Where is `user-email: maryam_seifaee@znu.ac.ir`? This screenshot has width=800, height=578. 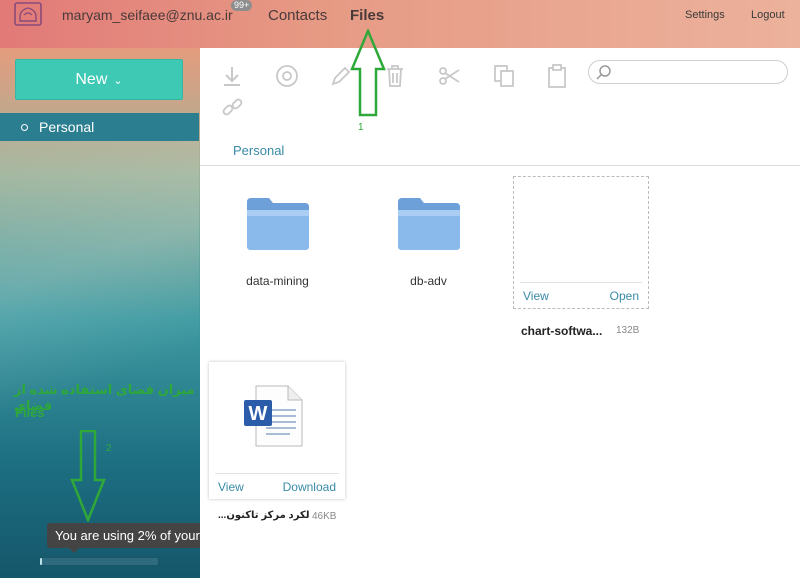
user-email: maryam_seifaee@znu.ac.ir is located at coordinates (147, 15).